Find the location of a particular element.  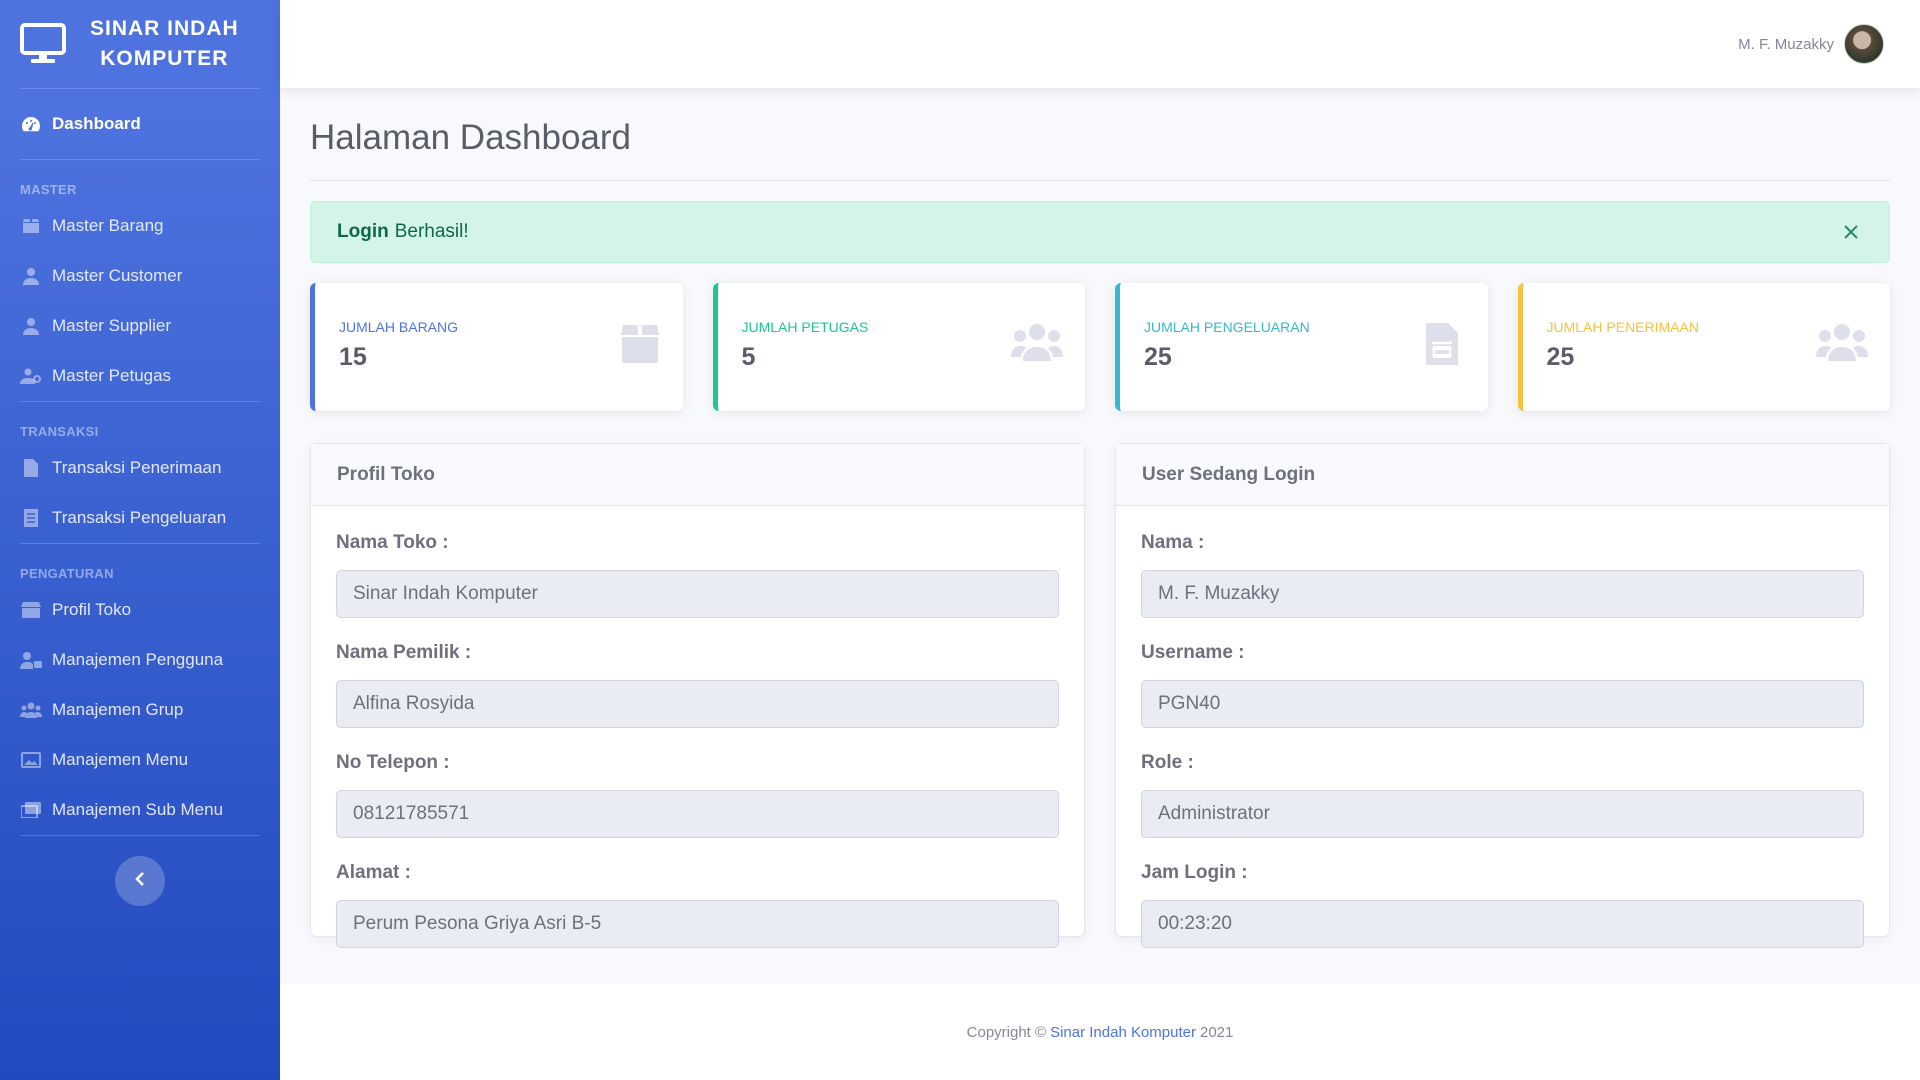

file-icon is located at coordinates (31, 468).